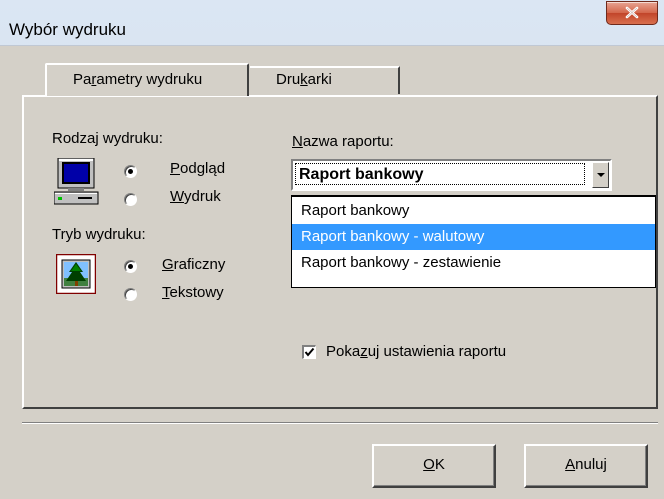 This screenshot has height=499, width=664. I want to click on text-radio, so click(130, 294).